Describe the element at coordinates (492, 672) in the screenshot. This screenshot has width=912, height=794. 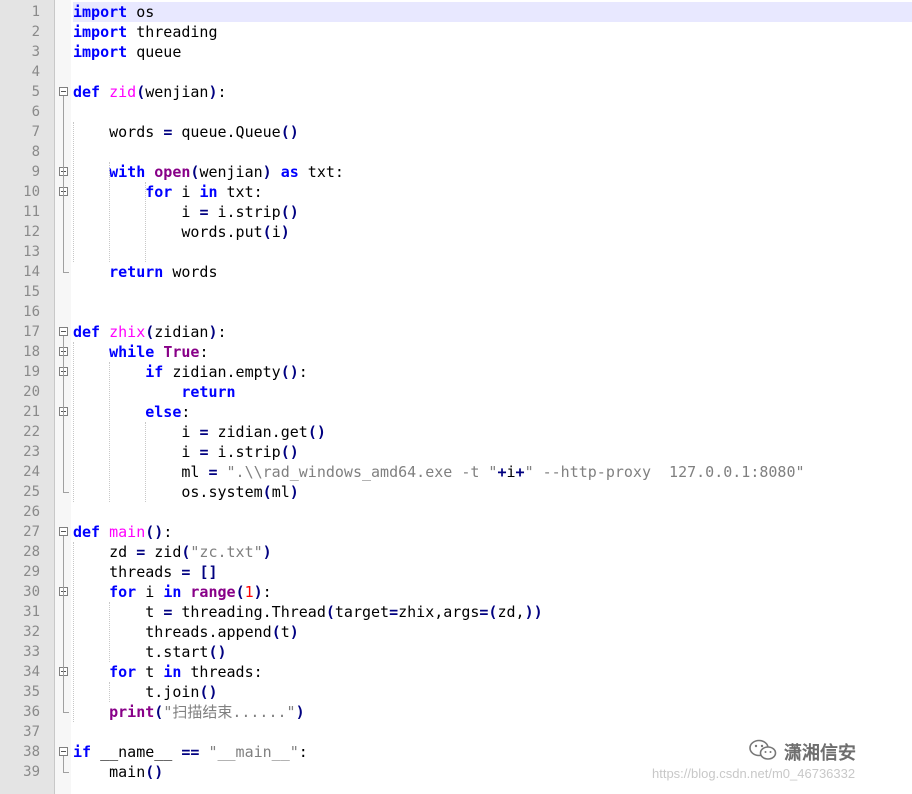
I see `code-line: for t in threads:` at that location.